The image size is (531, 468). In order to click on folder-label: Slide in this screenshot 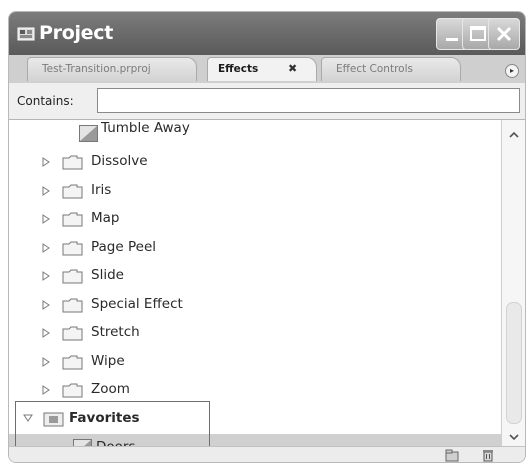, I will do `click(107, 275)`.